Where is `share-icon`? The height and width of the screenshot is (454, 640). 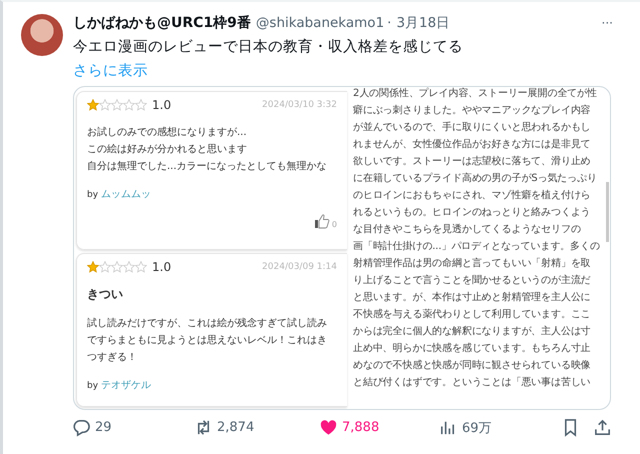 share-icon is located at coordinates (602, 427).